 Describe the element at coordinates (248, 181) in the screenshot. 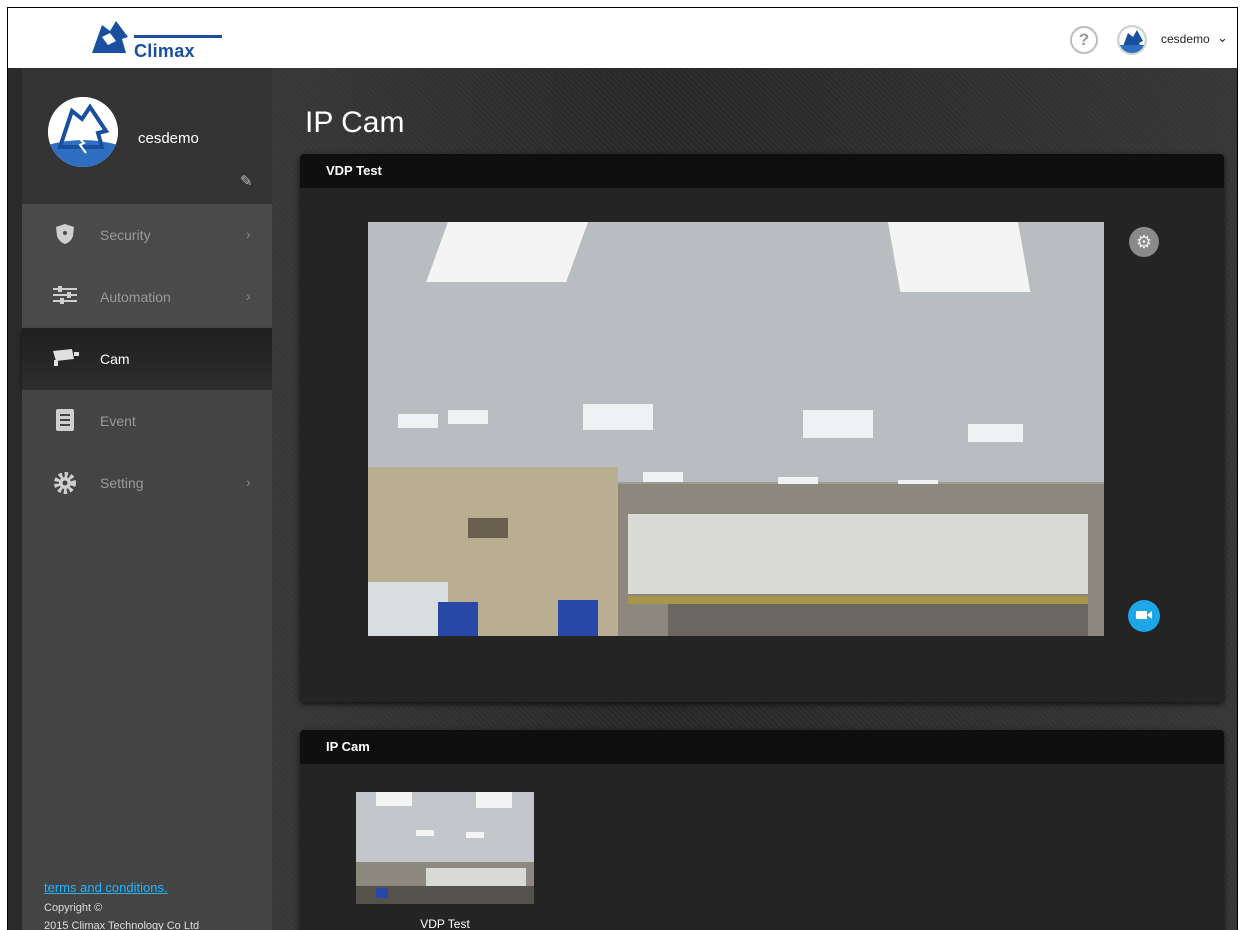

I see `edit-icon: ✎` at that location.